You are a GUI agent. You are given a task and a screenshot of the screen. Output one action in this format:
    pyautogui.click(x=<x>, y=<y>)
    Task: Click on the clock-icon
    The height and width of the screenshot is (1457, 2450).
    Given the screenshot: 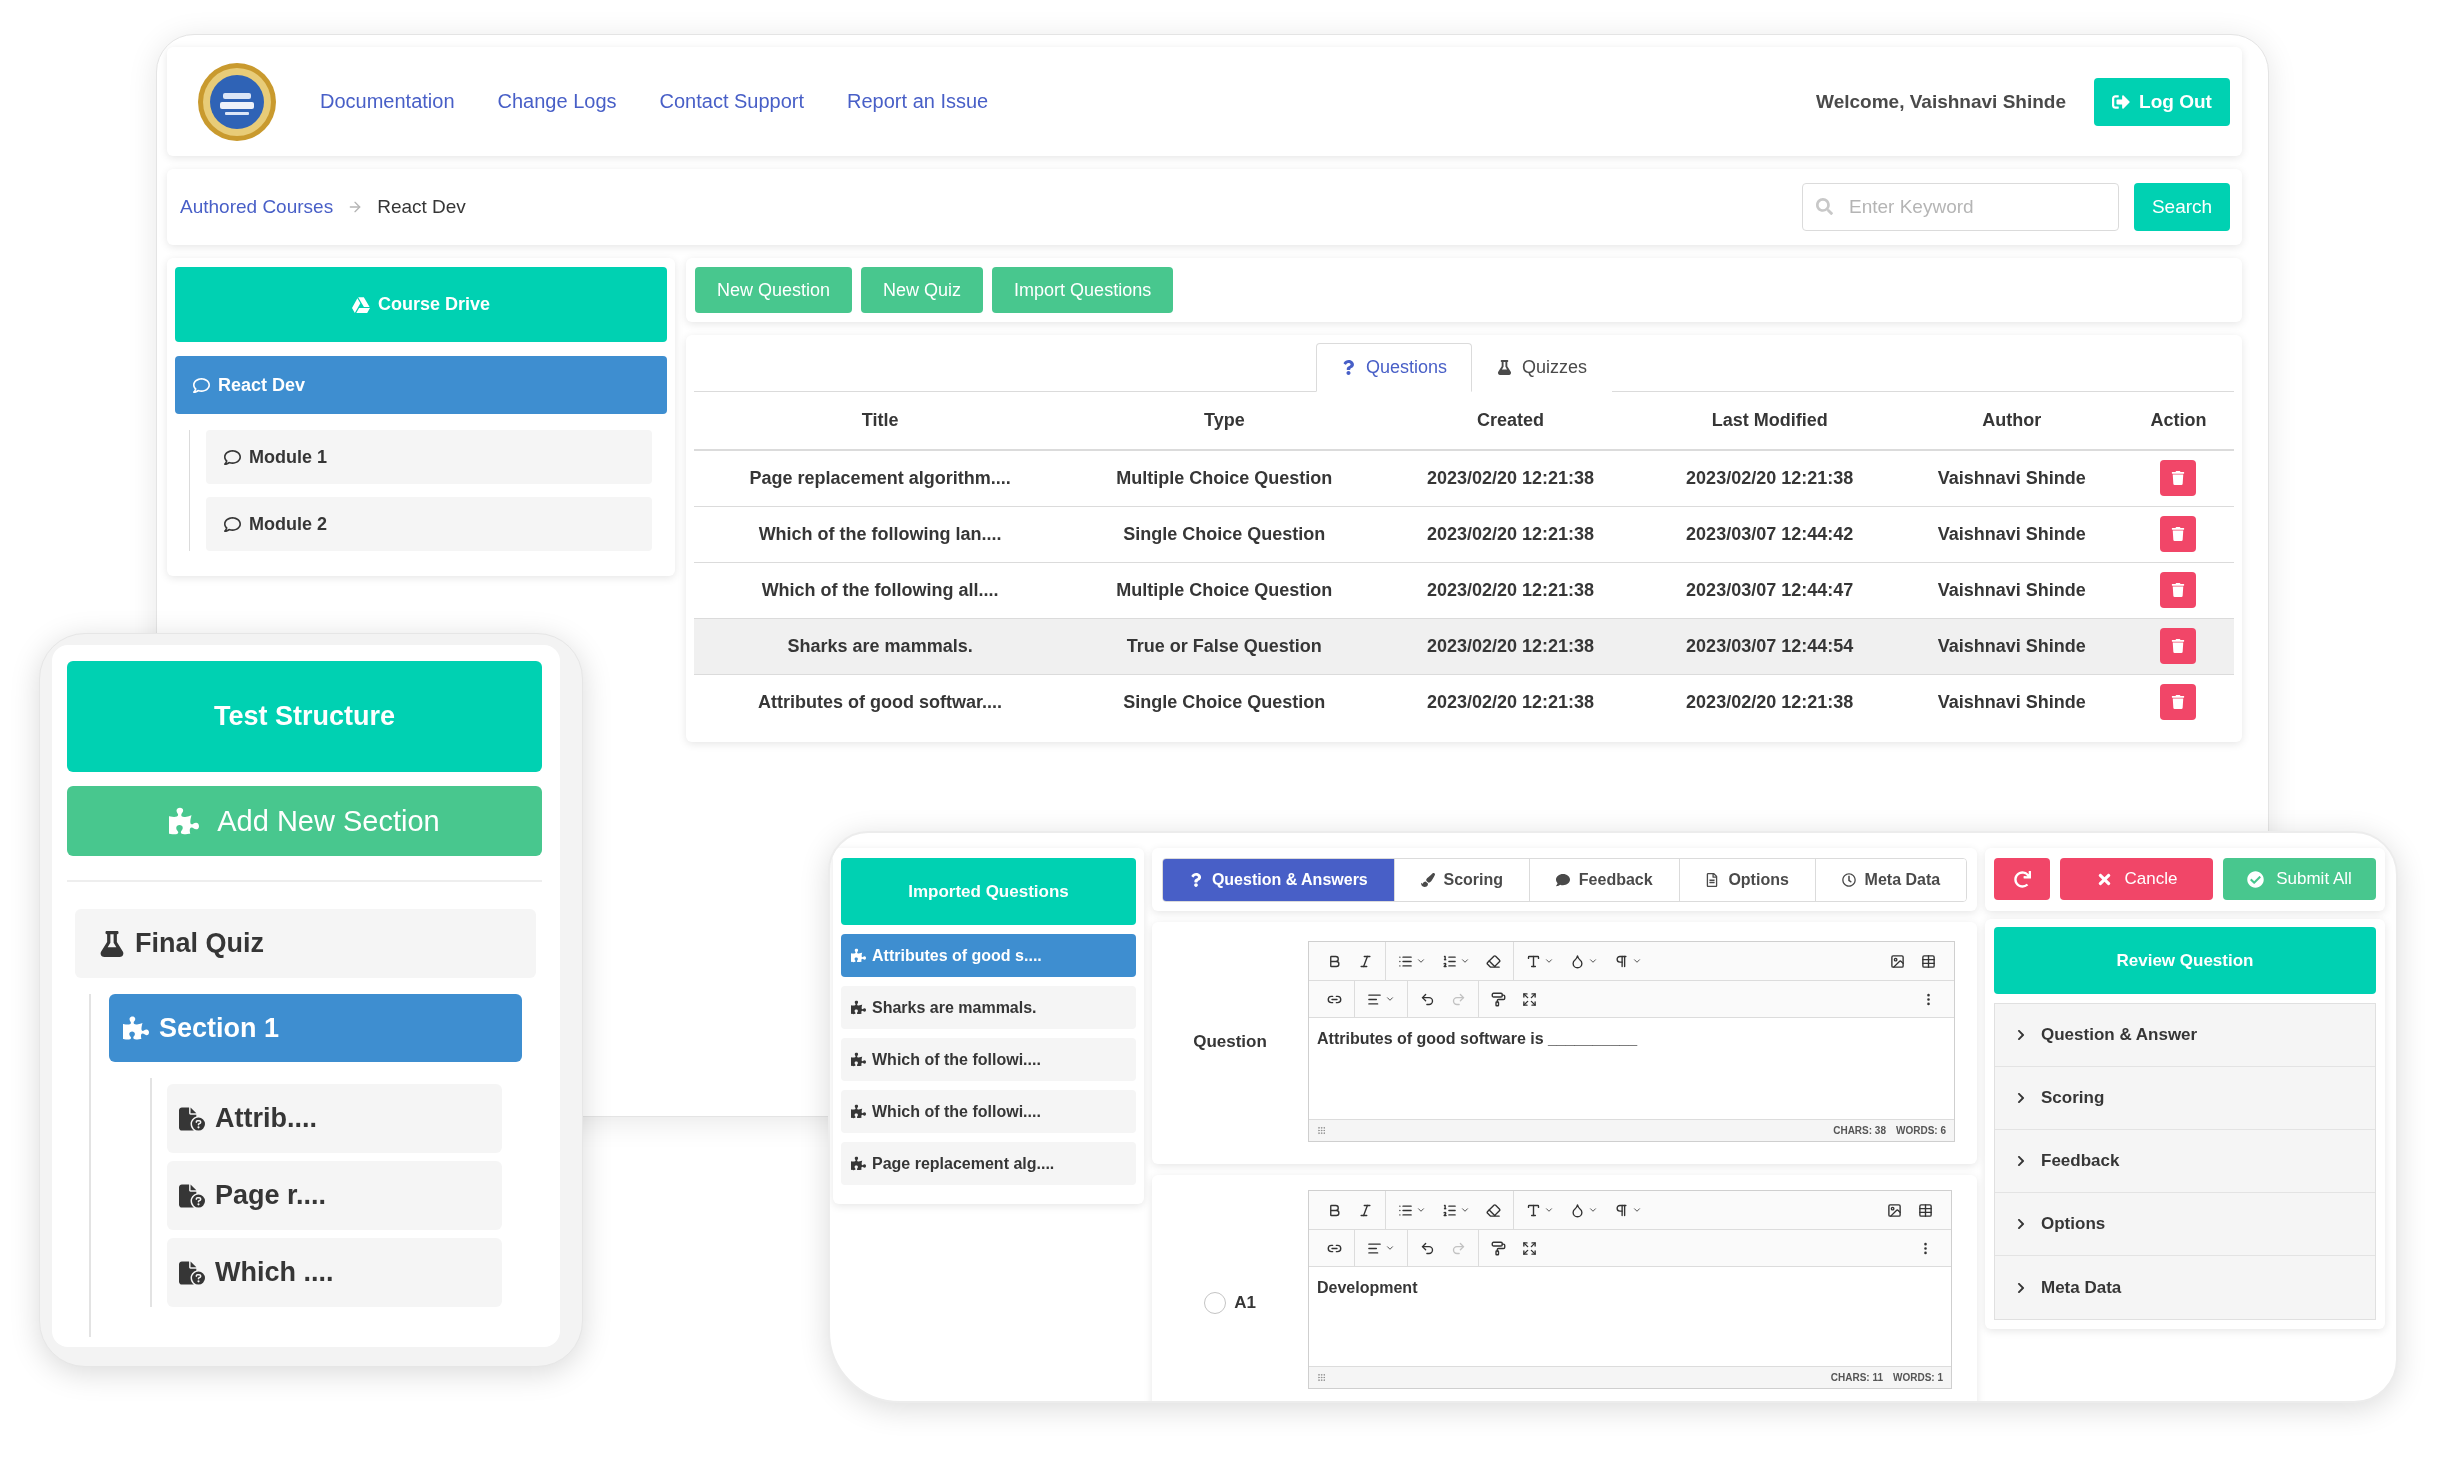 What is the action you would take?
    pyautogui.click(x=1848, y=880)
    